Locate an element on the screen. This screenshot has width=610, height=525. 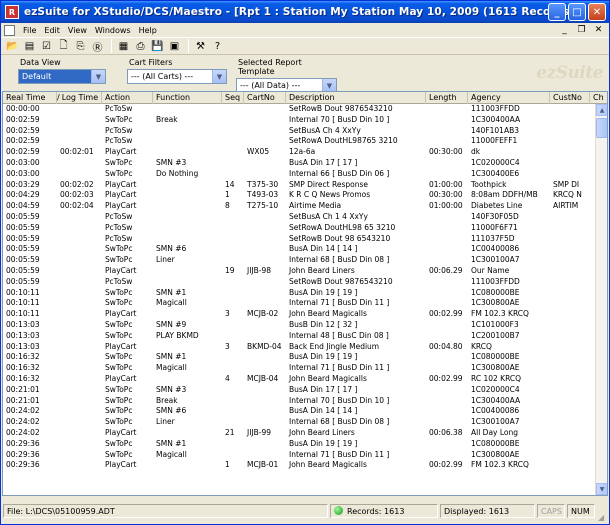
column-header-length: Length is located at coordinates (447, 98).